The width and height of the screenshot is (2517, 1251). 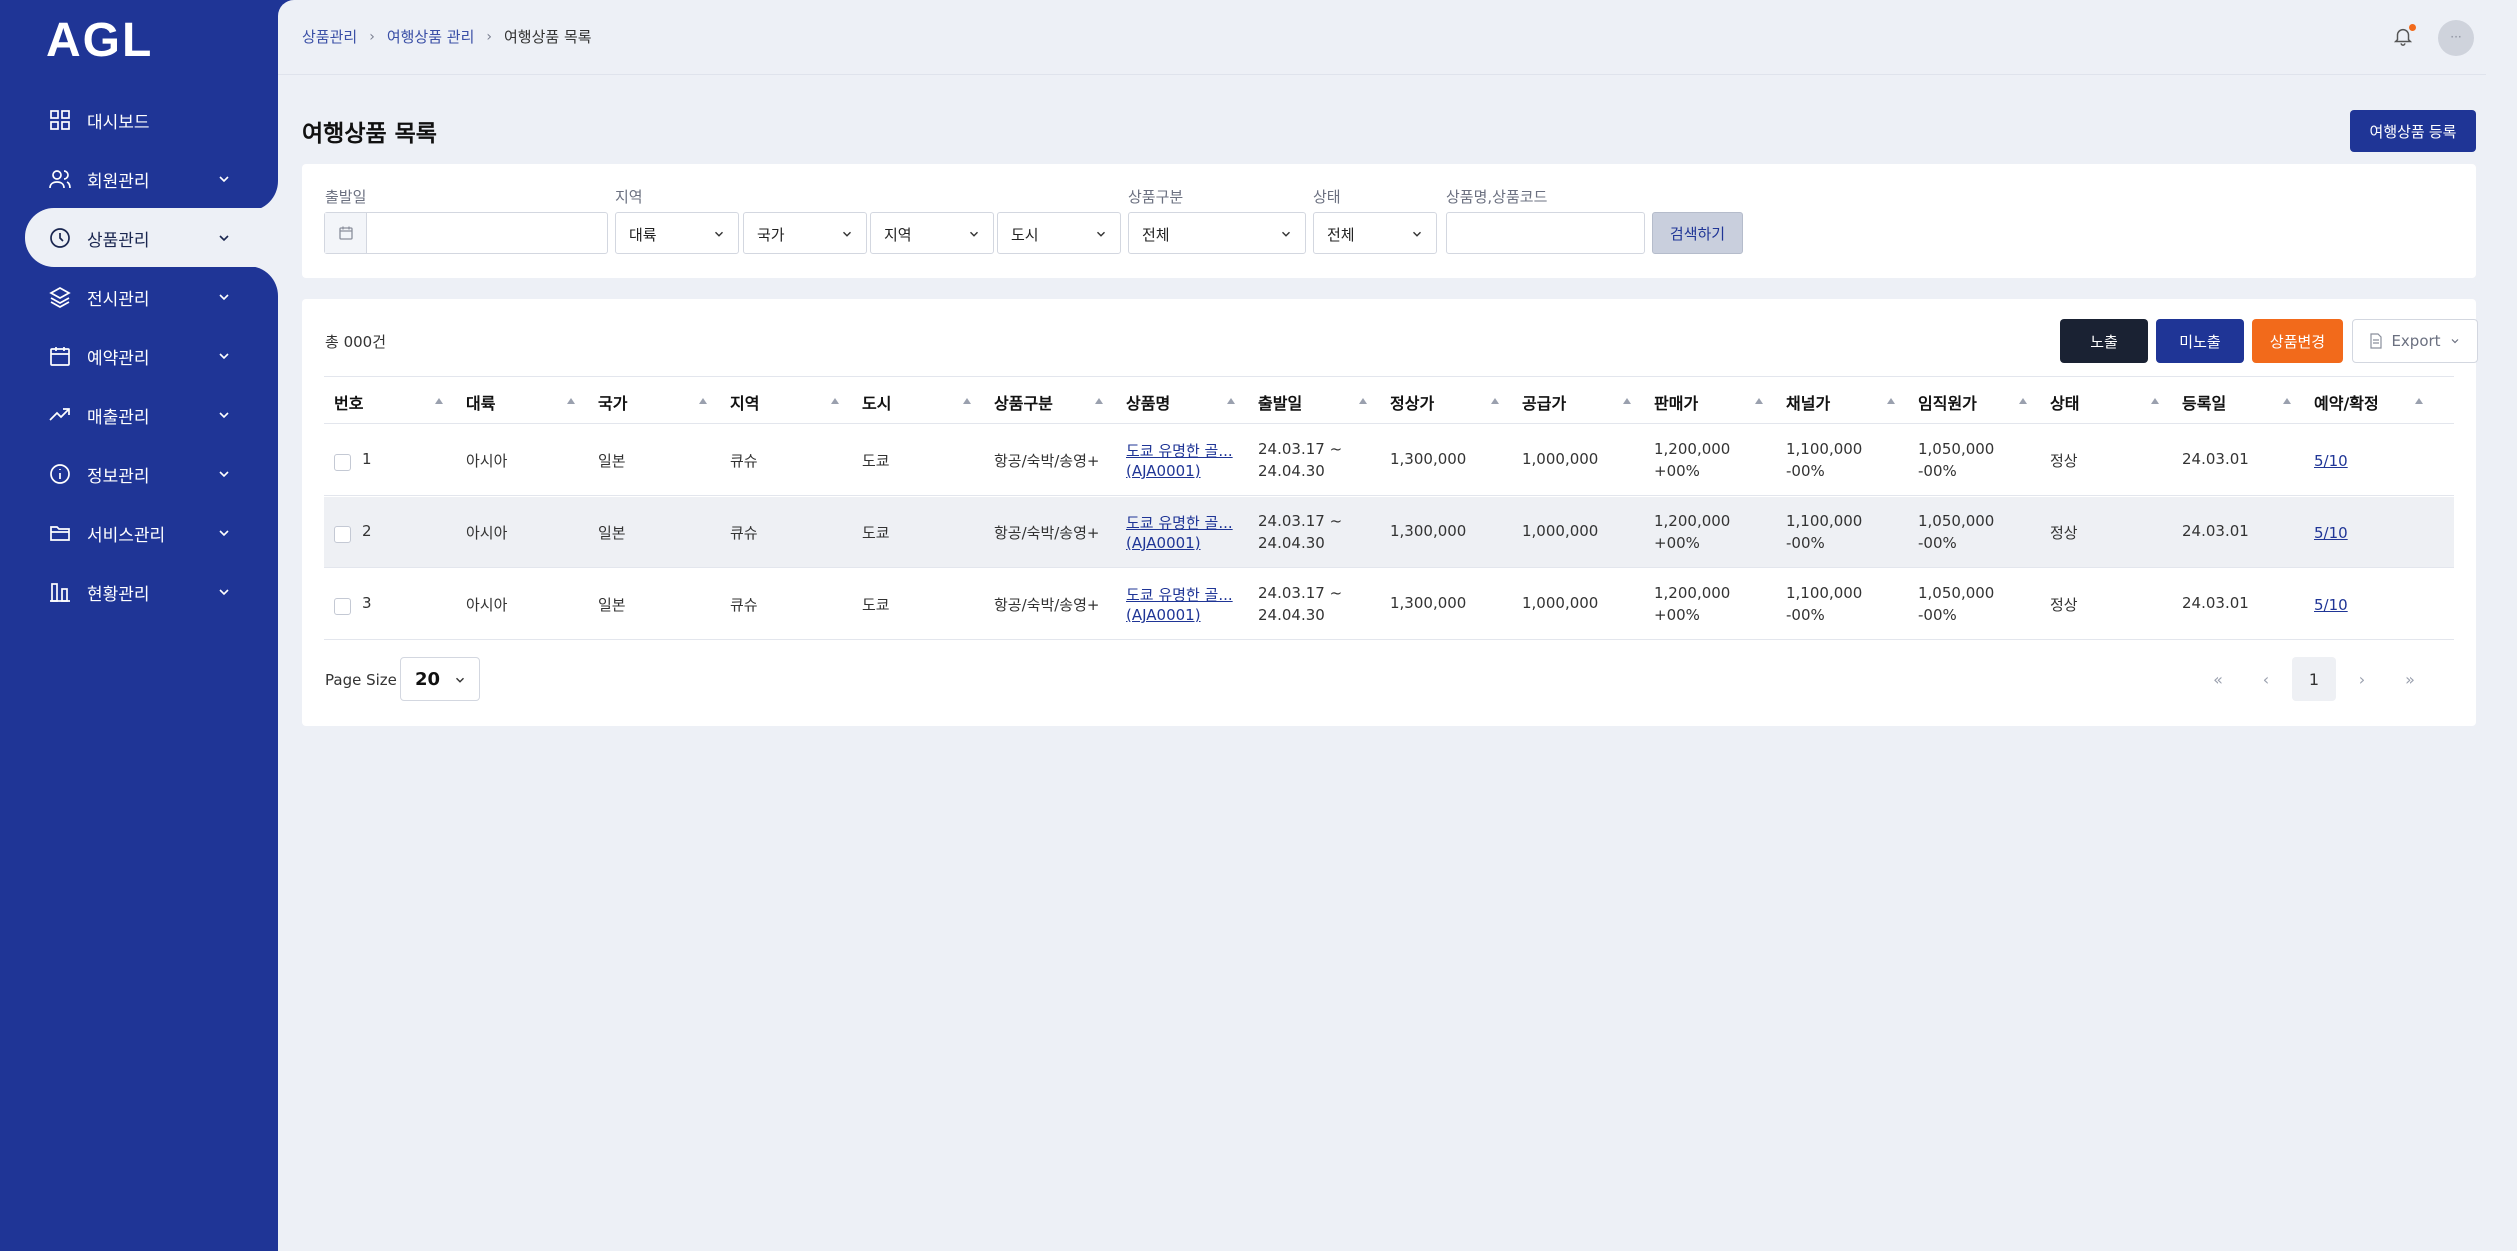 I want to click on hide-button: 미노출, so click(x=2200, y=341).